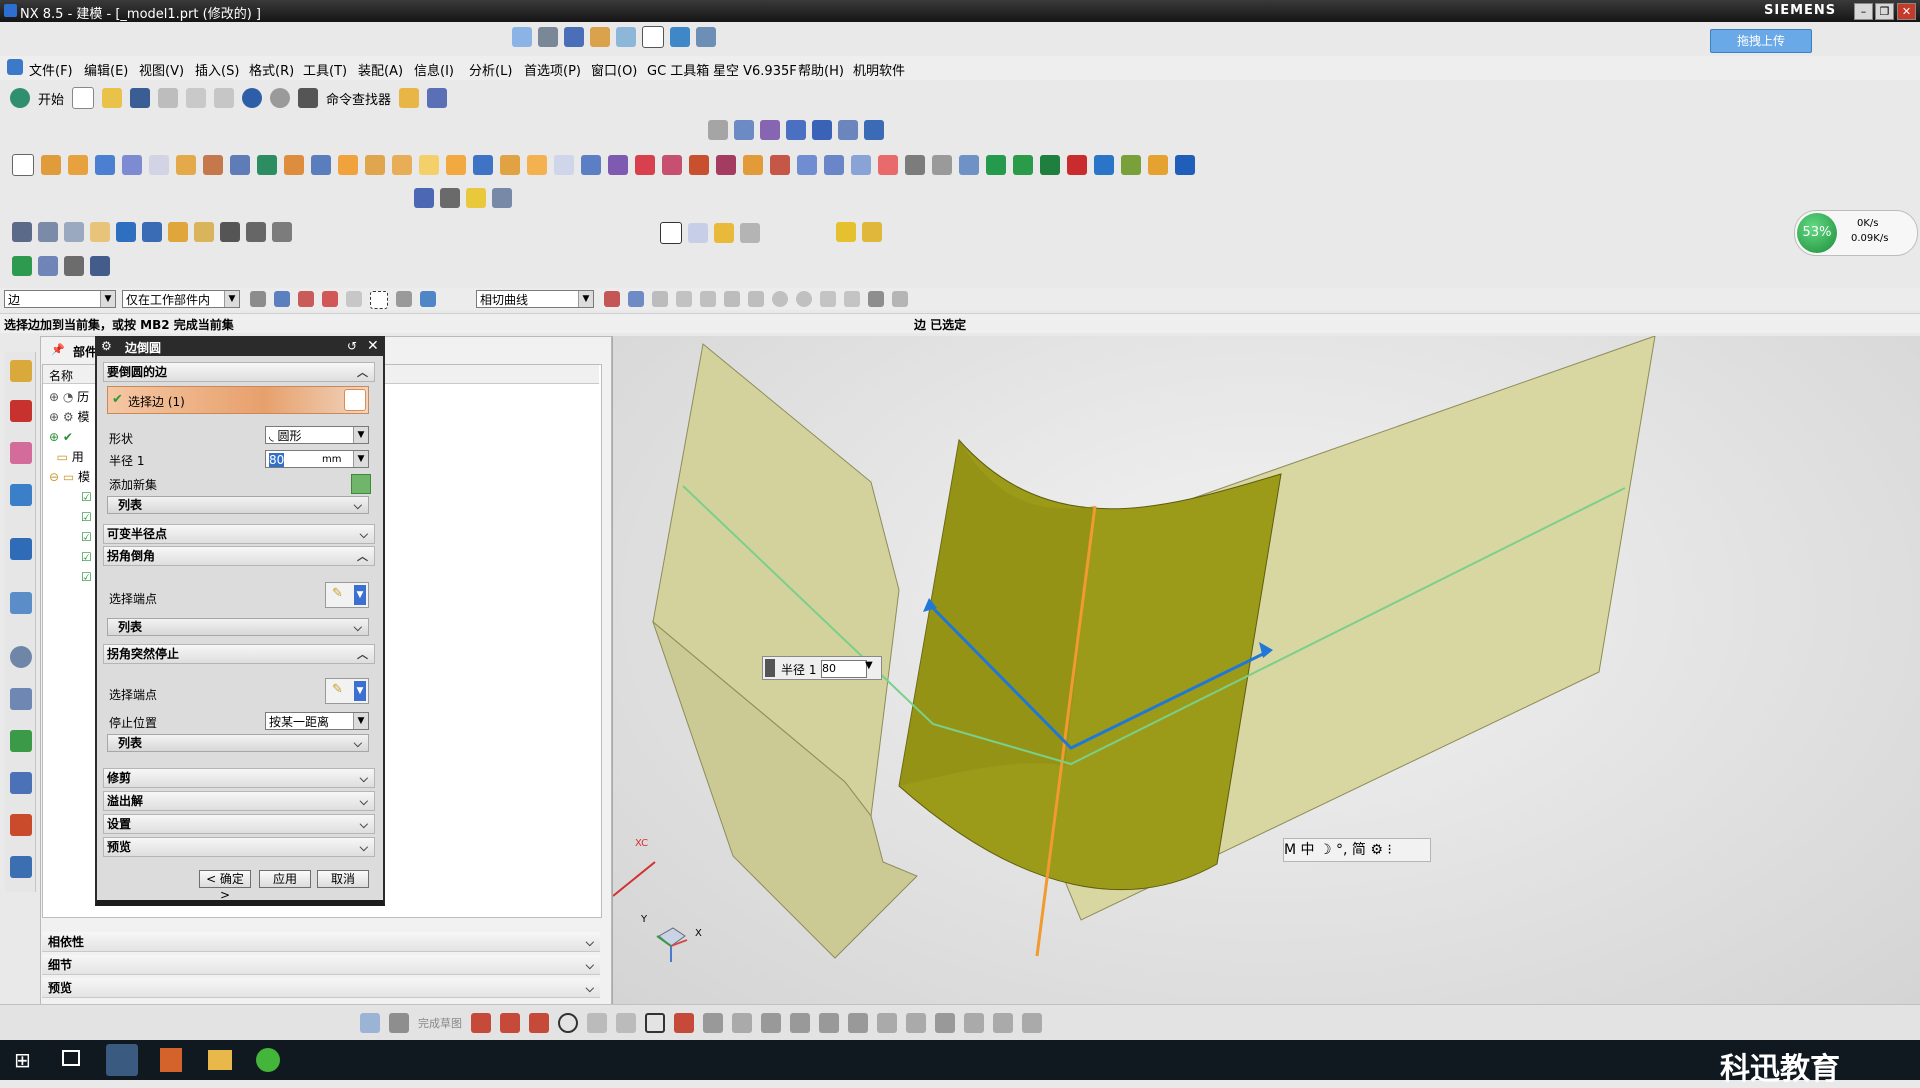  What do you see at coordinates (1856, 233) in the screenshot?
I see `net-speed-widget: 53% 0K/s 0.09K/s` at bounding box center [1856, 233].